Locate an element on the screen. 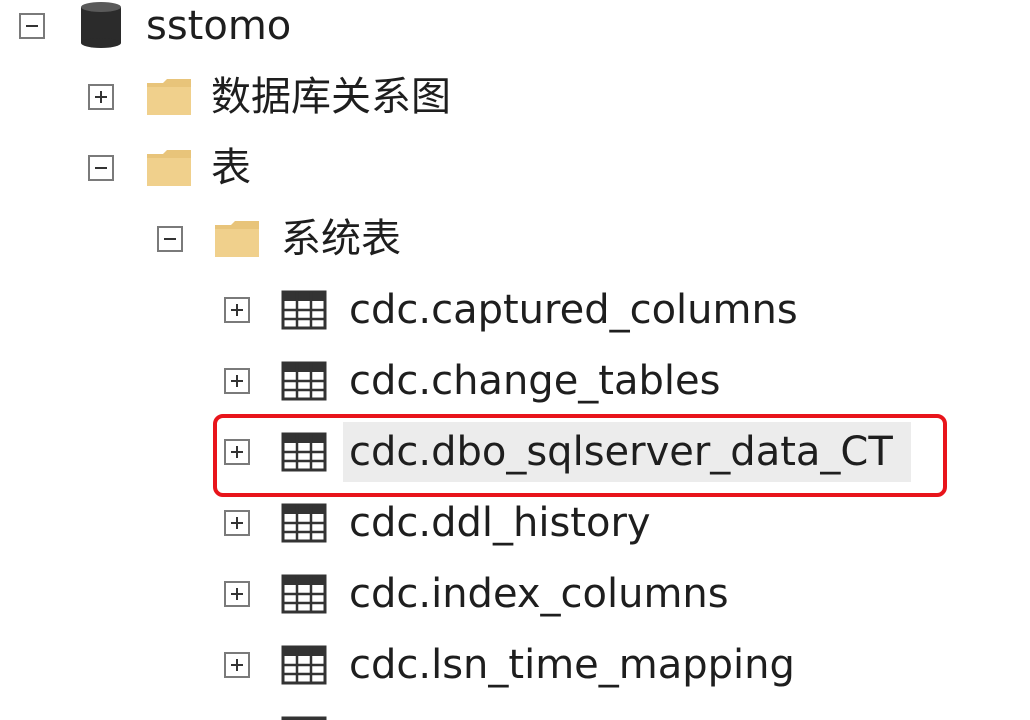 Image resolution: width=1030 pixels, height=720 pixels. tree-node-partial is located at coordinates (515, 713).